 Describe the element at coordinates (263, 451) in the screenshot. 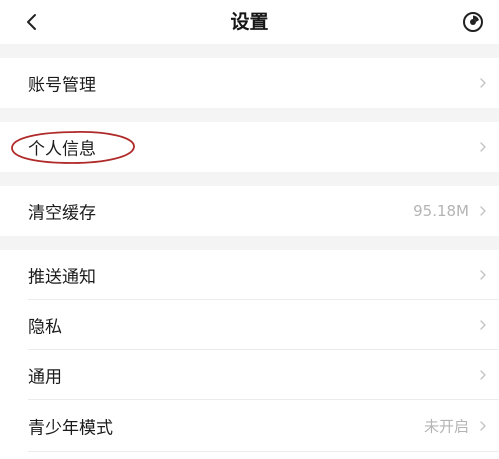

I see `row-divider` at that location.